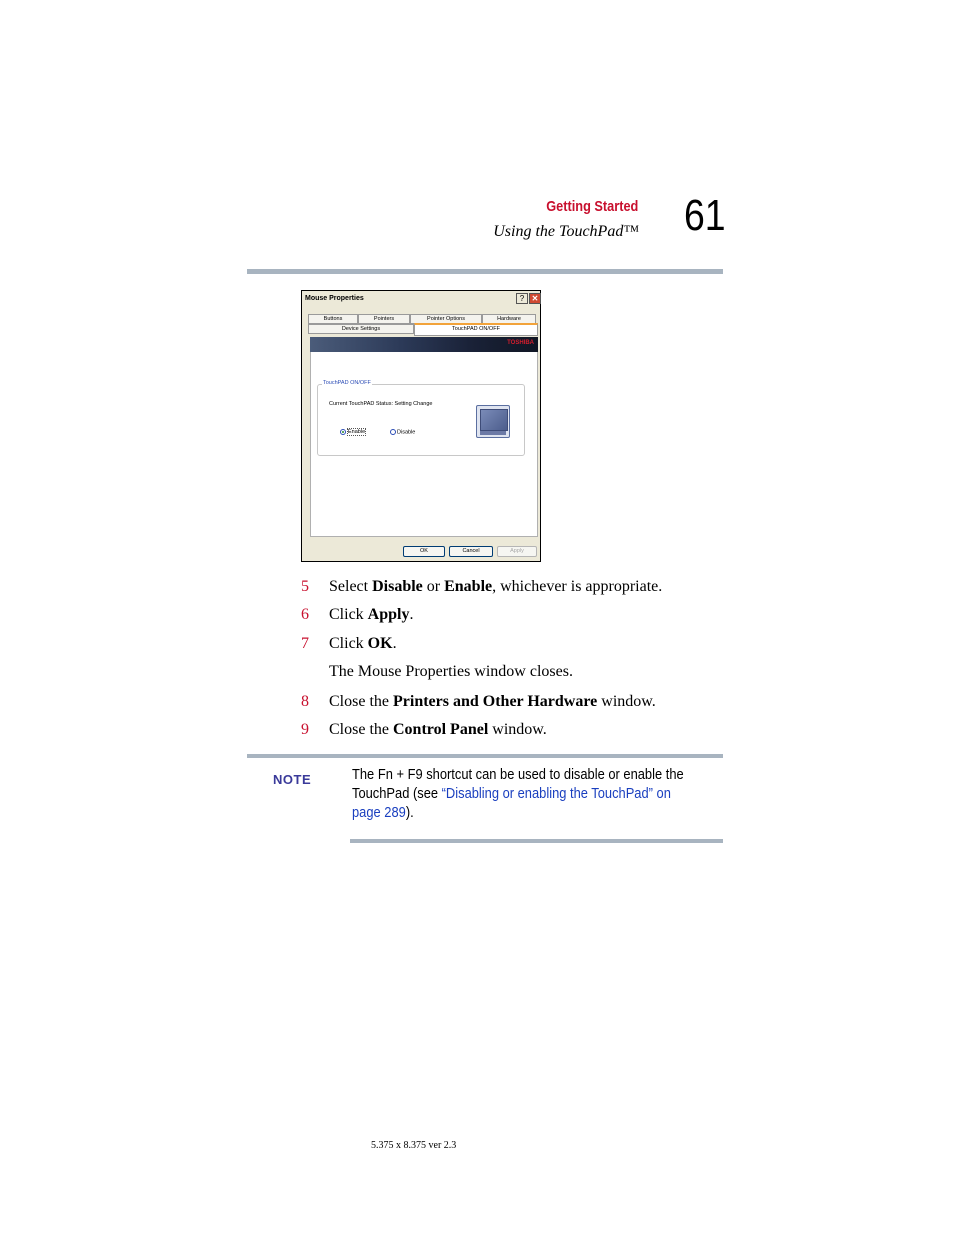 The width and height of the screenshot is (954, 1235). I want to click on step-text: Click OK., so click(363, 643).